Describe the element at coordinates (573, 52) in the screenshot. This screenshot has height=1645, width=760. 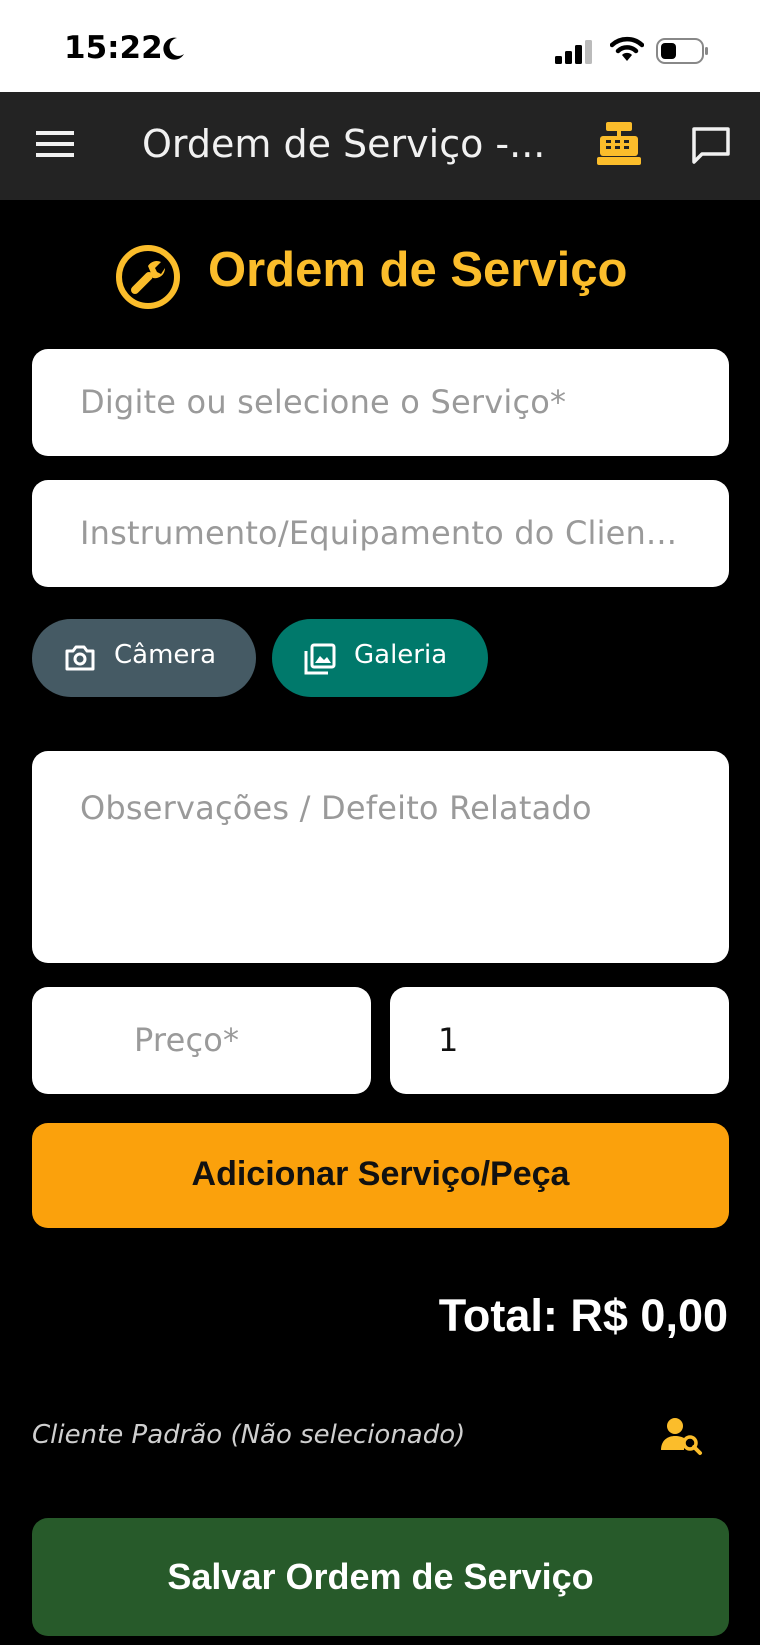
I see `signal-icon` at that location.